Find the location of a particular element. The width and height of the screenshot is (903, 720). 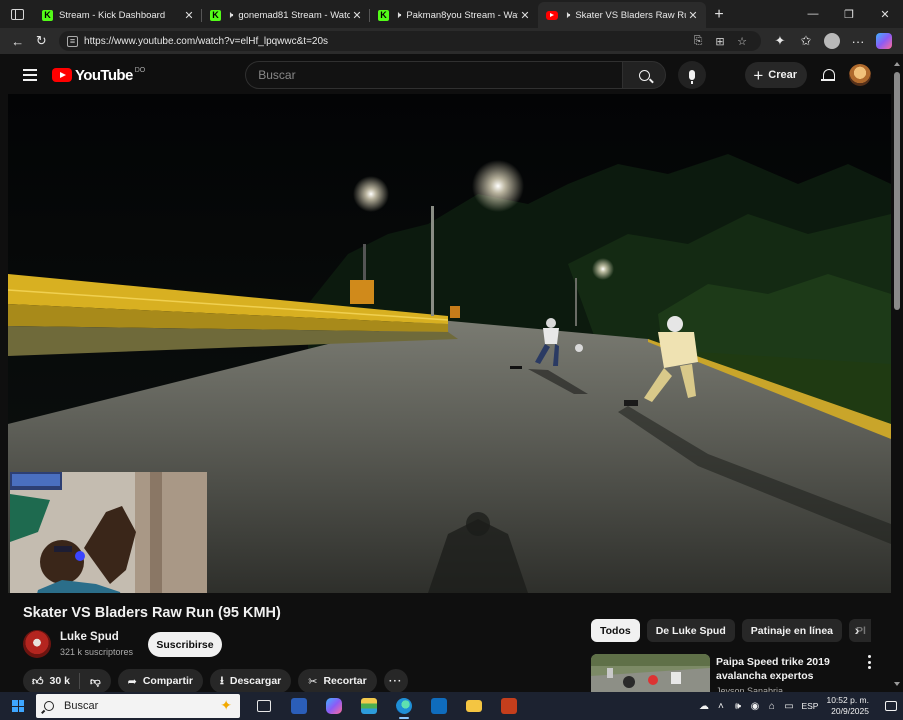

folder-icon is located at coordinates (473, 706).